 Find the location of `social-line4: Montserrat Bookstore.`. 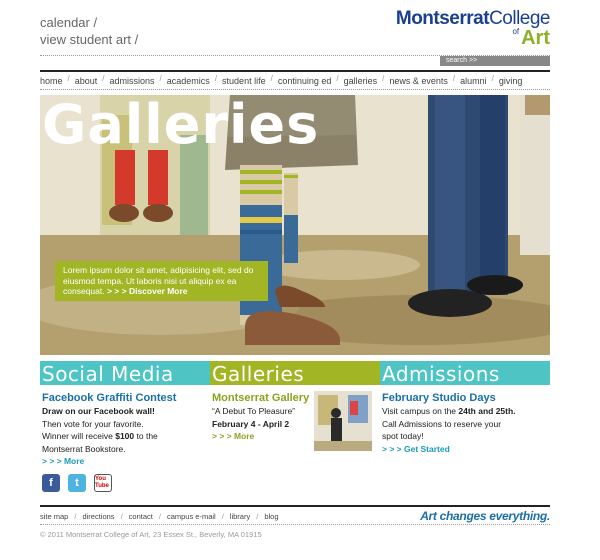

social-line4: Montserrat Bookstore. is located at coordinates (84, 448).